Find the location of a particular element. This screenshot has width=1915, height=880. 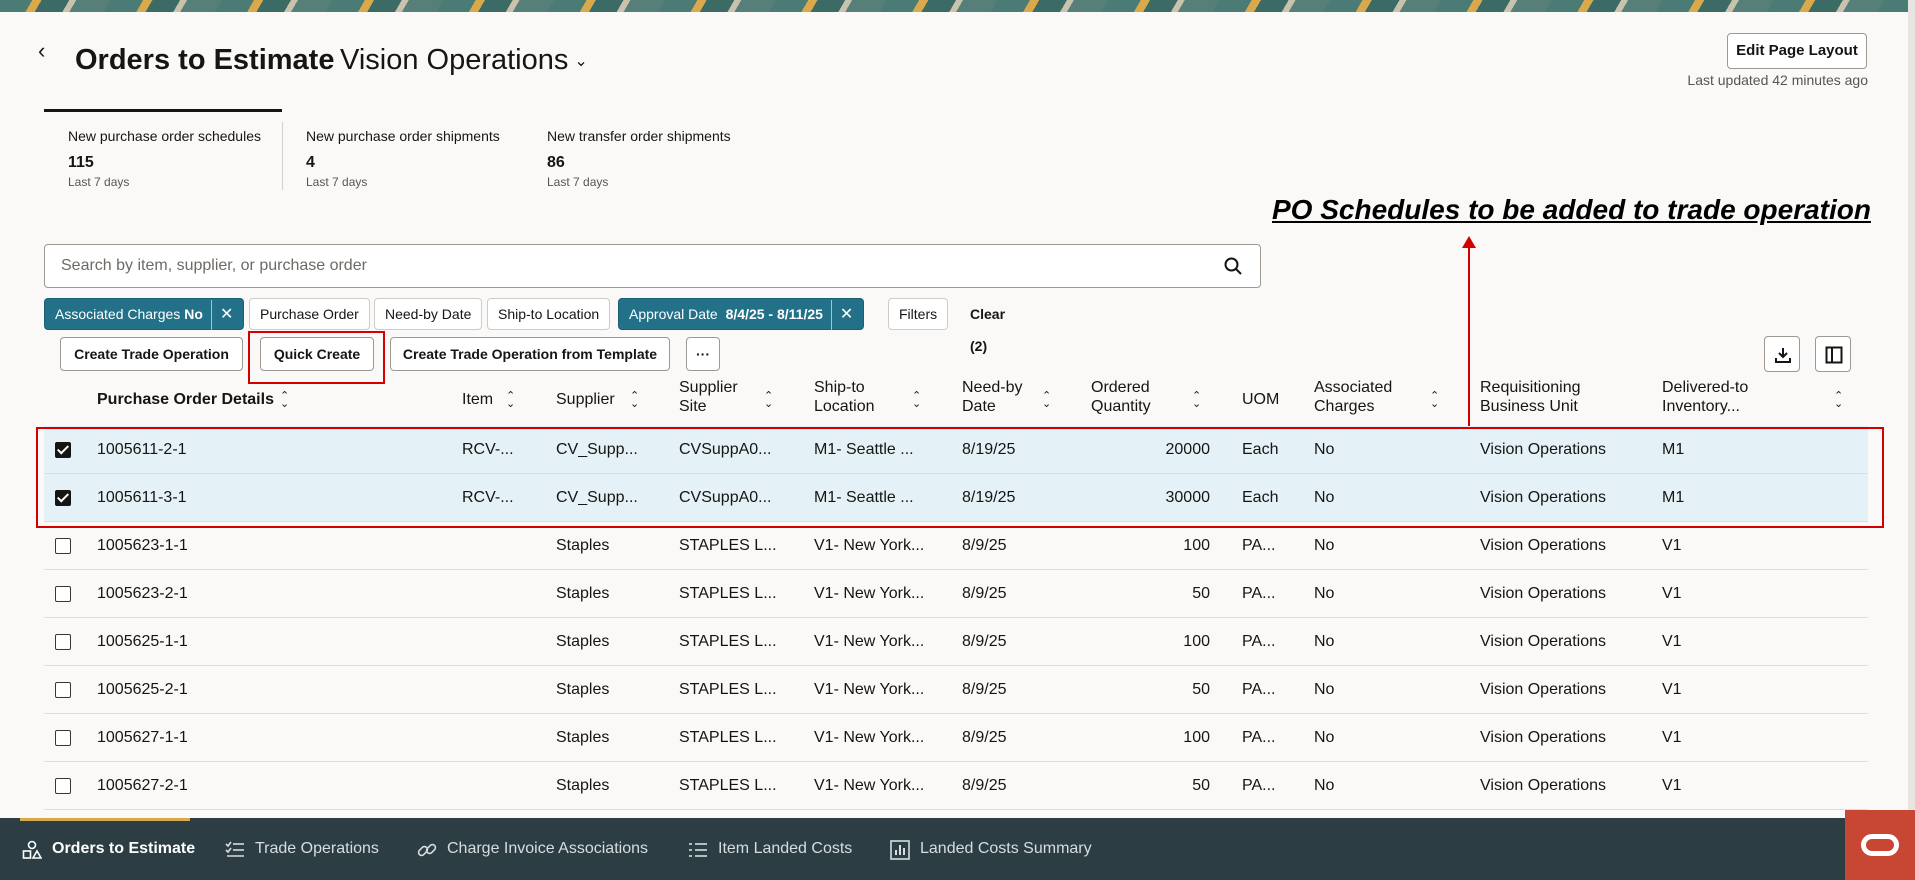

search-icon is located at coordinates (1233, 266).